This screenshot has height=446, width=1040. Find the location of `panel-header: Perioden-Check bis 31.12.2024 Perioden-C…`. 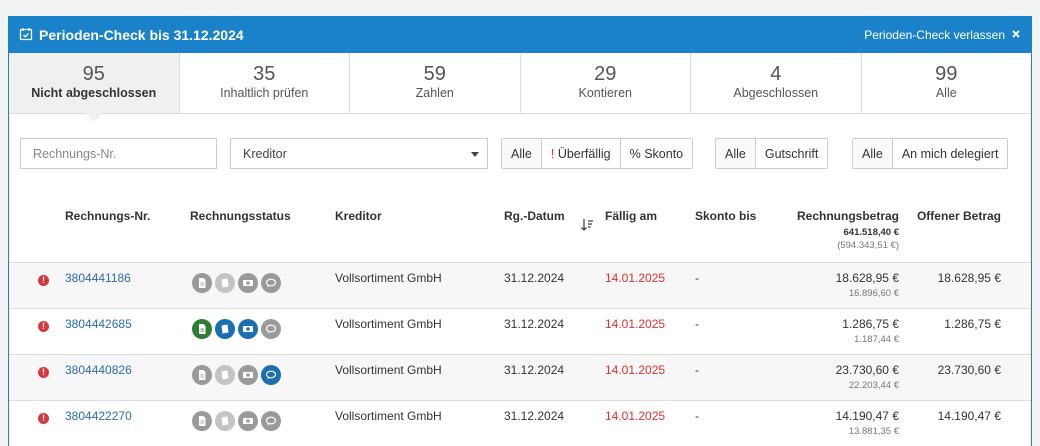

panel-header: Perioden-Check bis 31.12.2024 Perioden-C… is located at coordinates (520, 35).